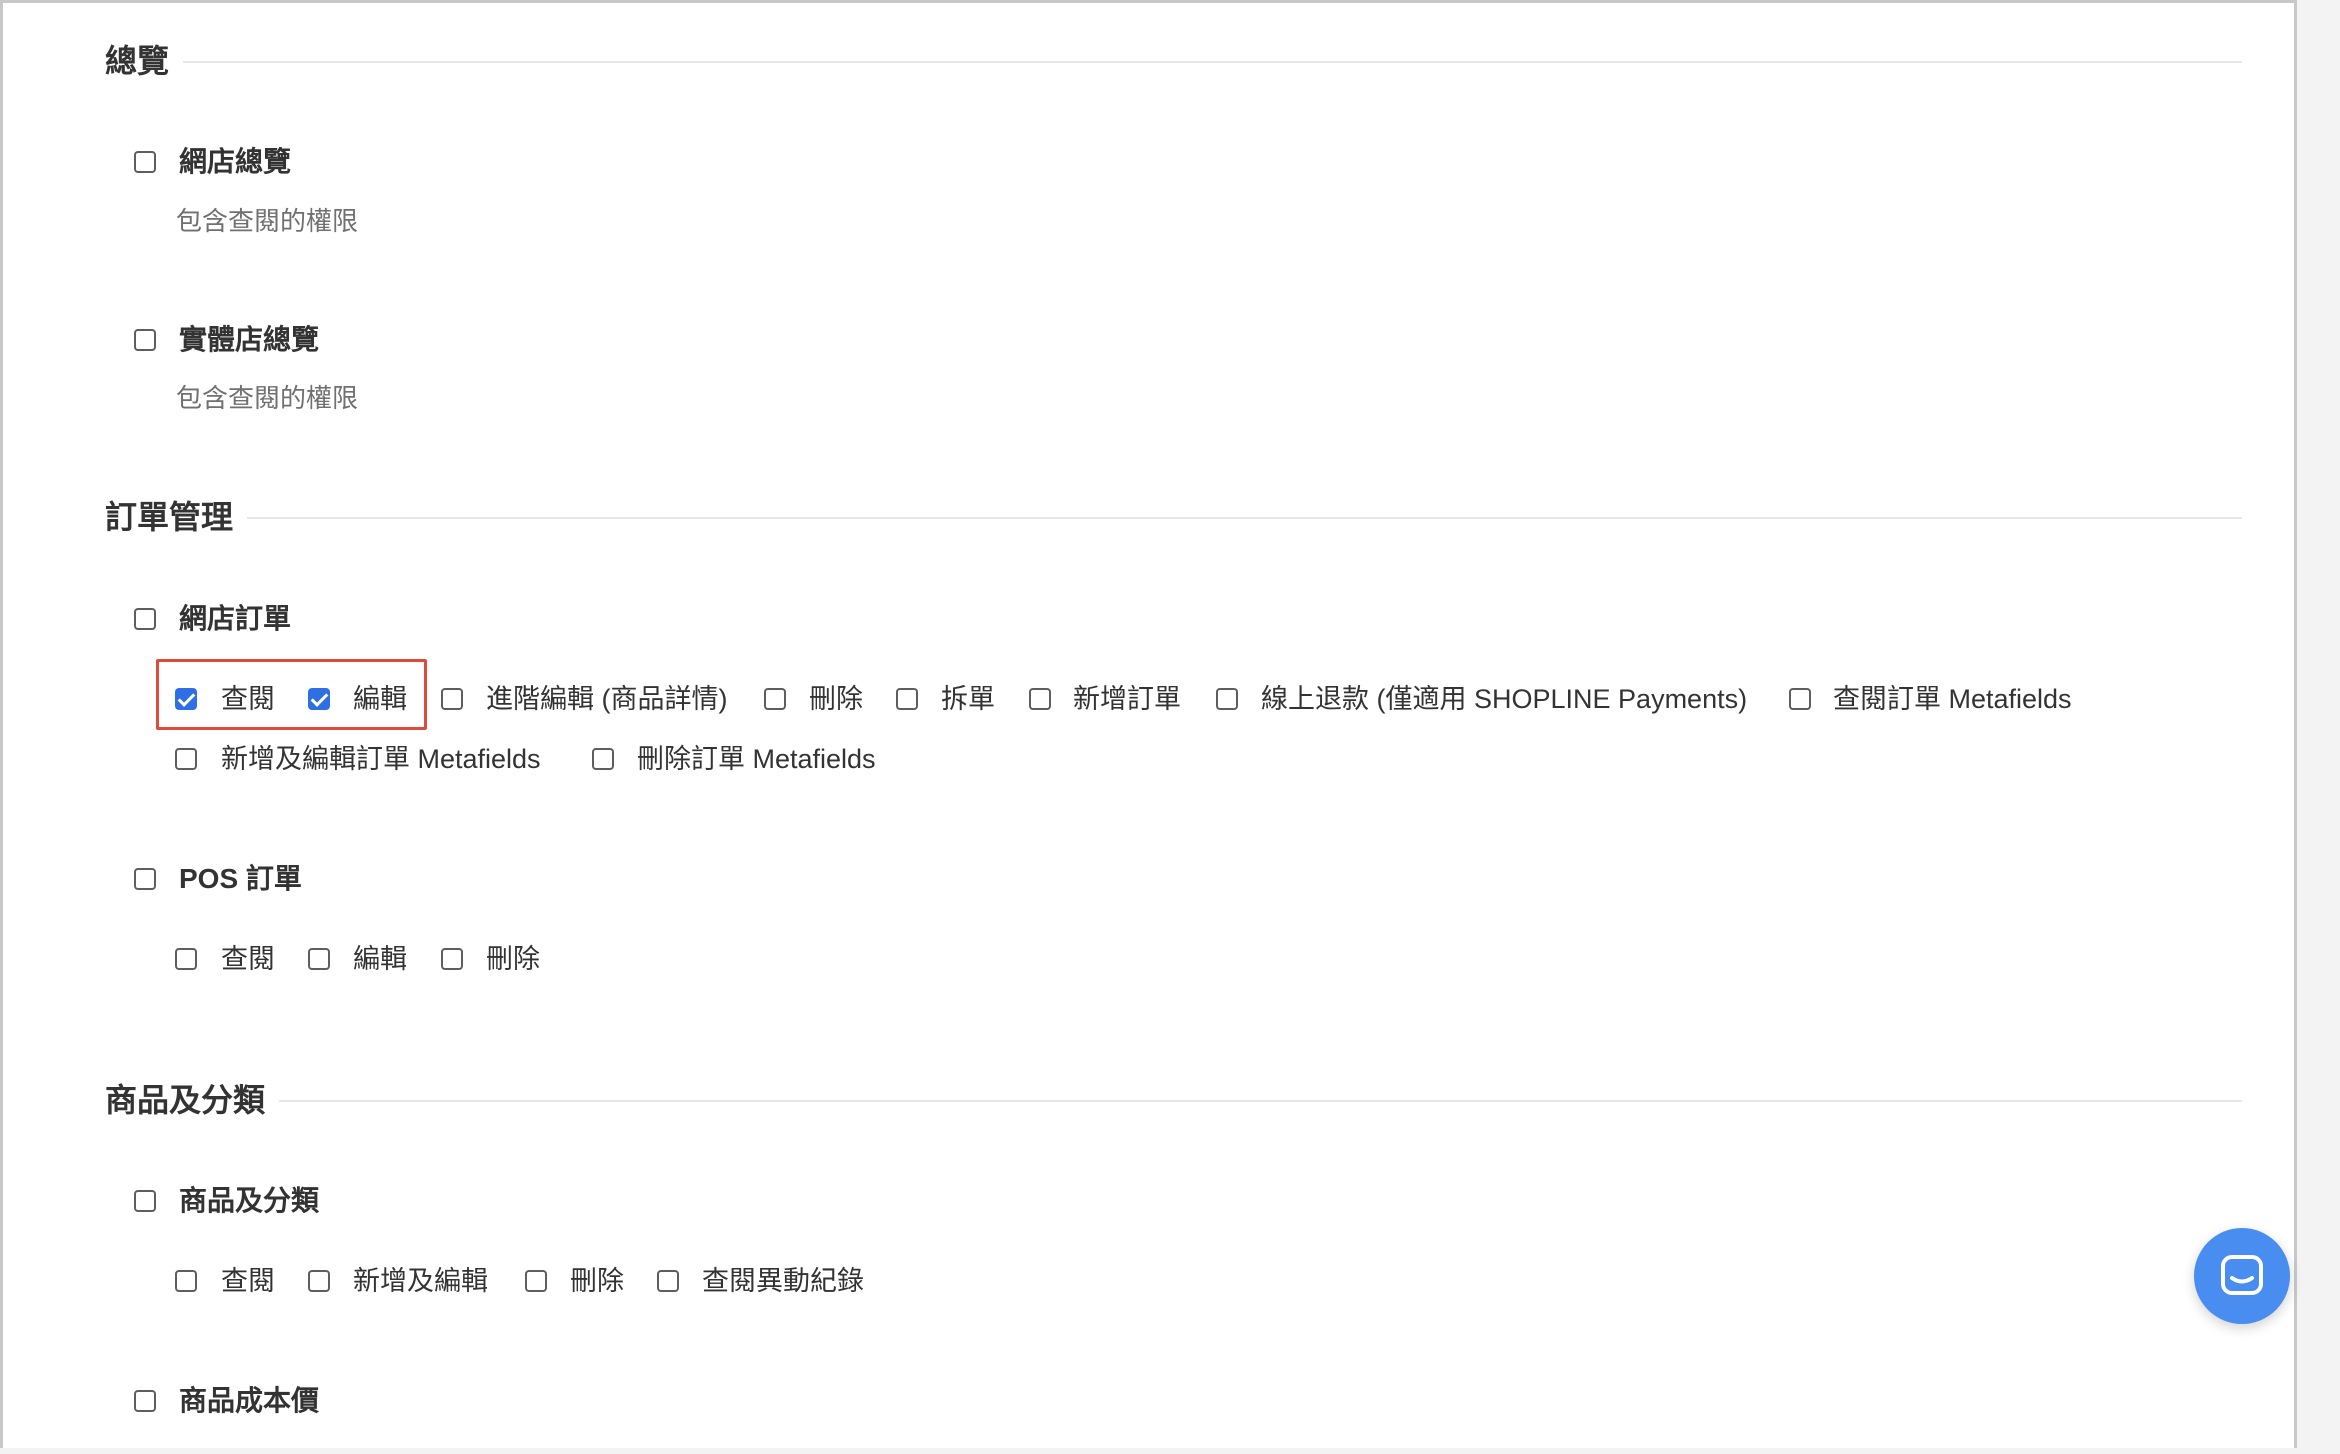 The height and width of the screenshot is (1454, 2340). I want to click on online-orders-split-checkbox, so click(907, 699).